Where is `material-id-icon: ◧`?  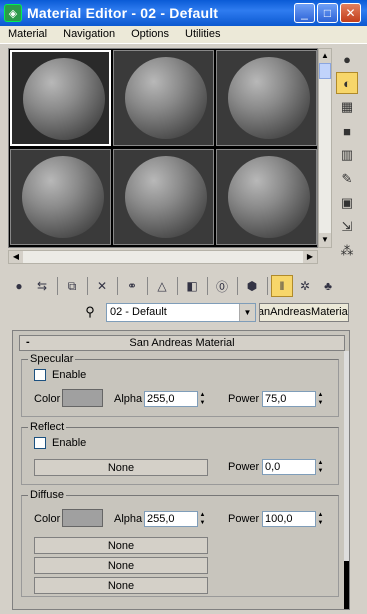
material-id-icon: ◧ is located at coordinates (192, 286).